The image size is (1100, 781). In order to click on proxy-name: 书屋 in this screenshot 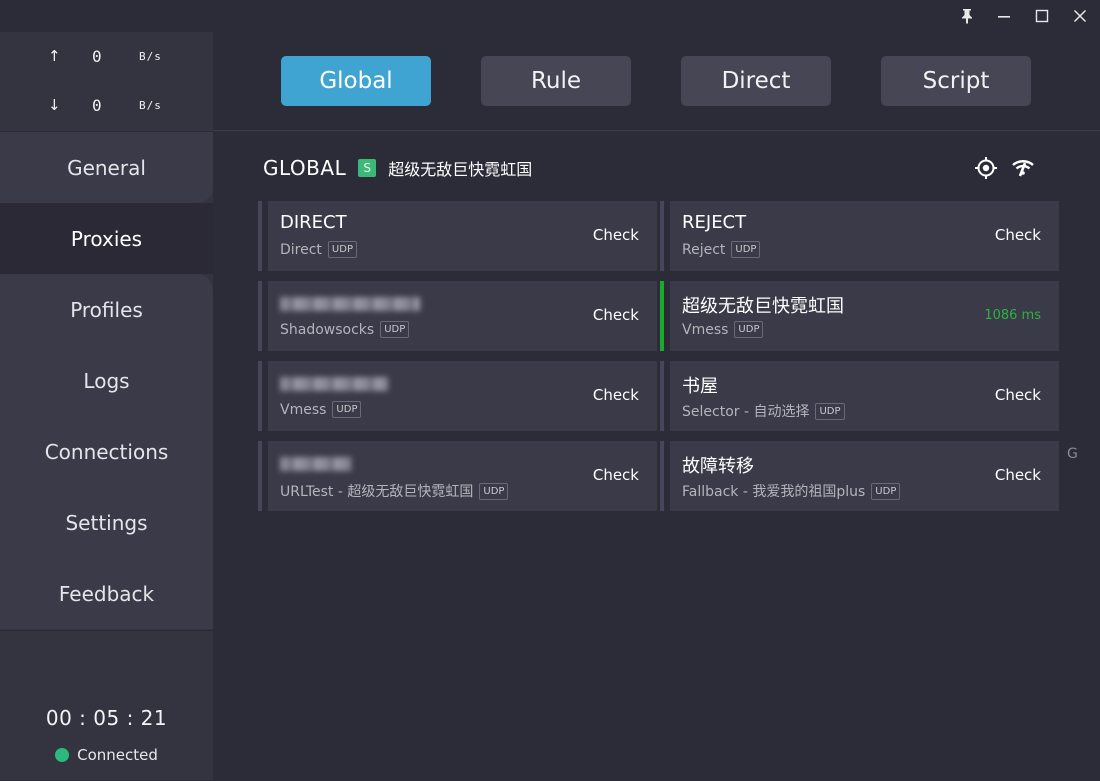, I will do `click(700, 386)`.